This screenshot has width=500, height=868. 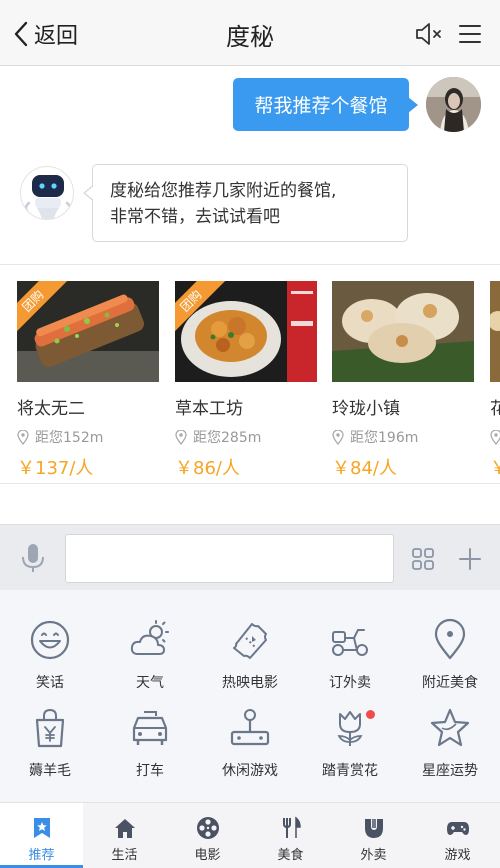 What do you see at coordinates (384, 438) in the screenshot?
I see `distance-text: 距您196m` at bounding box center [384, 438].